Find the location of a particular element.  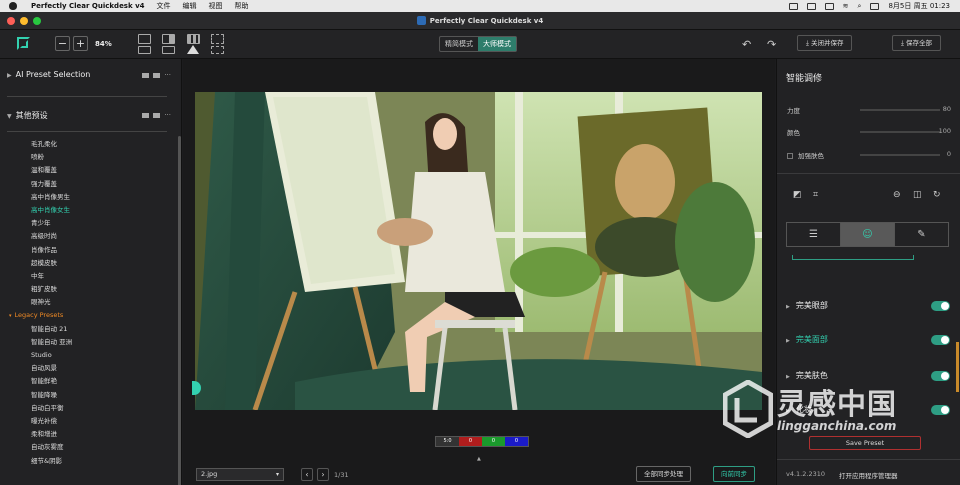

preset-item: 眼神光 is located at coordinates (51, 302).